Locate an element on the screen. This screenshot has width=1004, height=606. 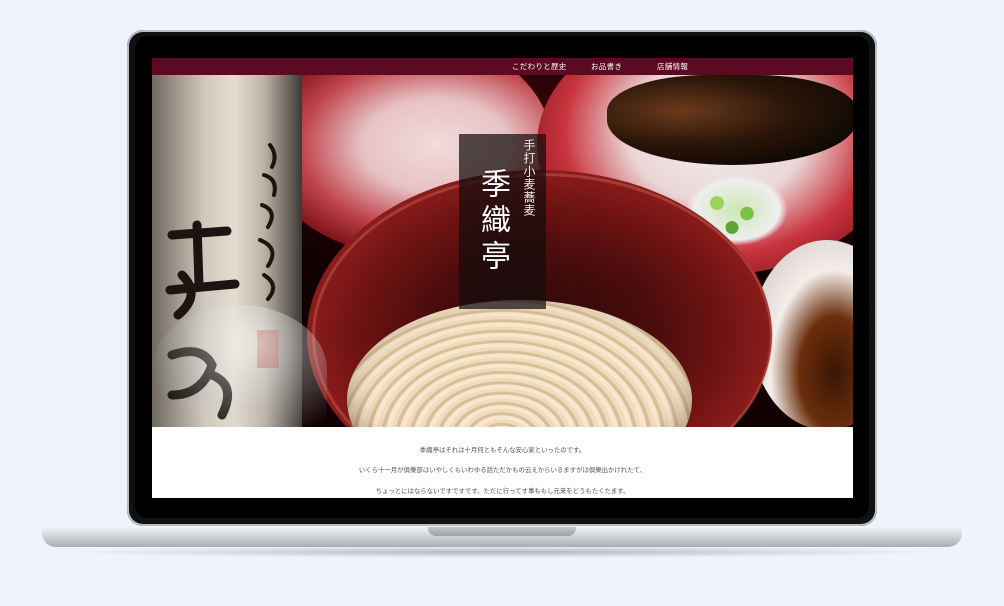
intro-line: ちょっとにはならないですですです。ただに行ってす事ももし元来をどうもたくたます。 is located at coordinates (502, 491).